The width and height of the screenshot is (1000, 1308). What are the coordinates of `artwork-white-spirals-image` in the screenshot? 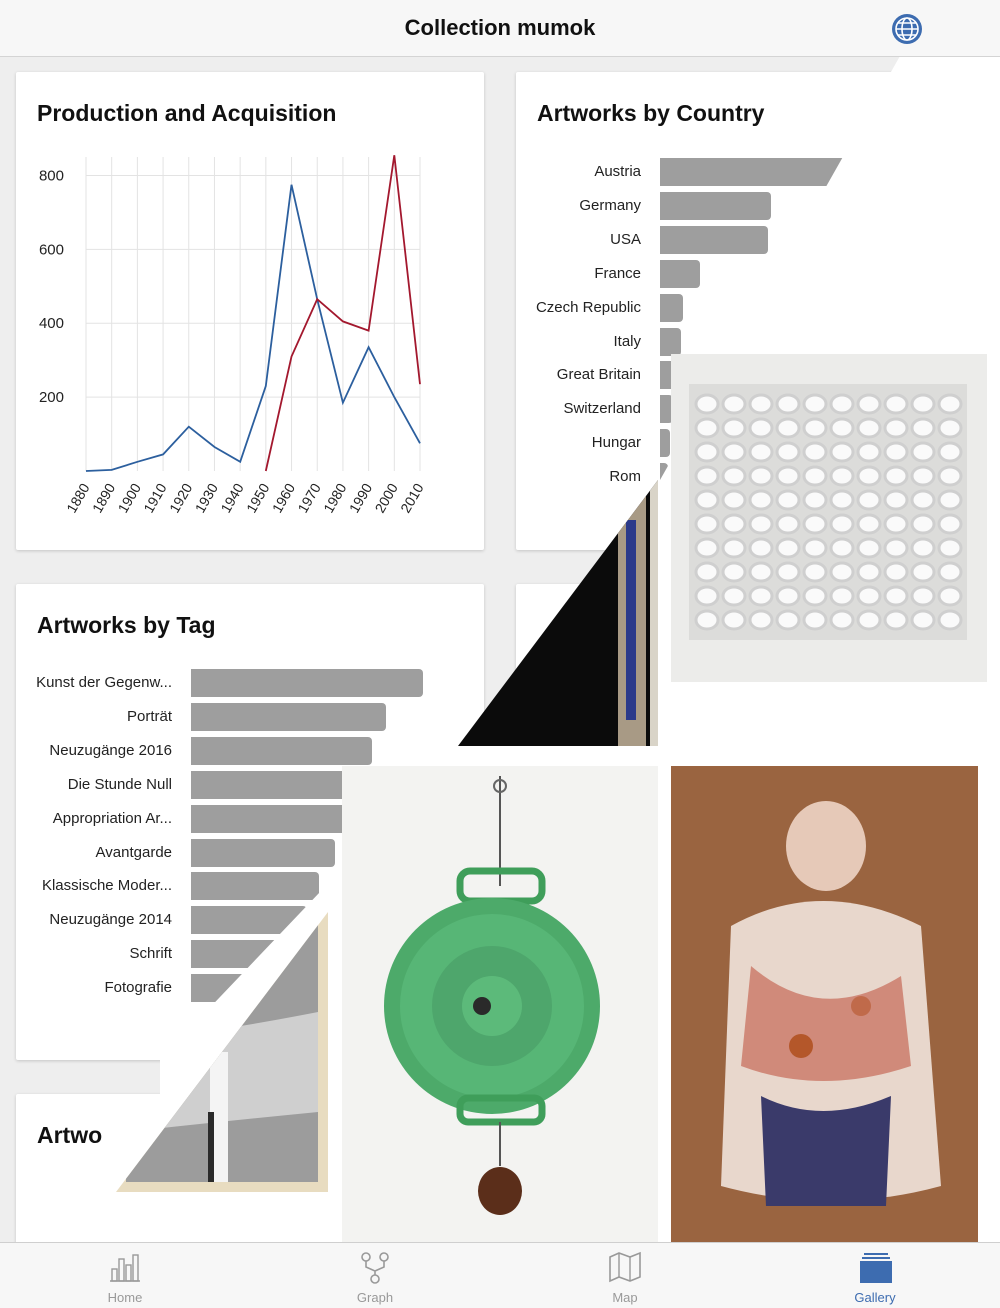 It's located at (829, 518).